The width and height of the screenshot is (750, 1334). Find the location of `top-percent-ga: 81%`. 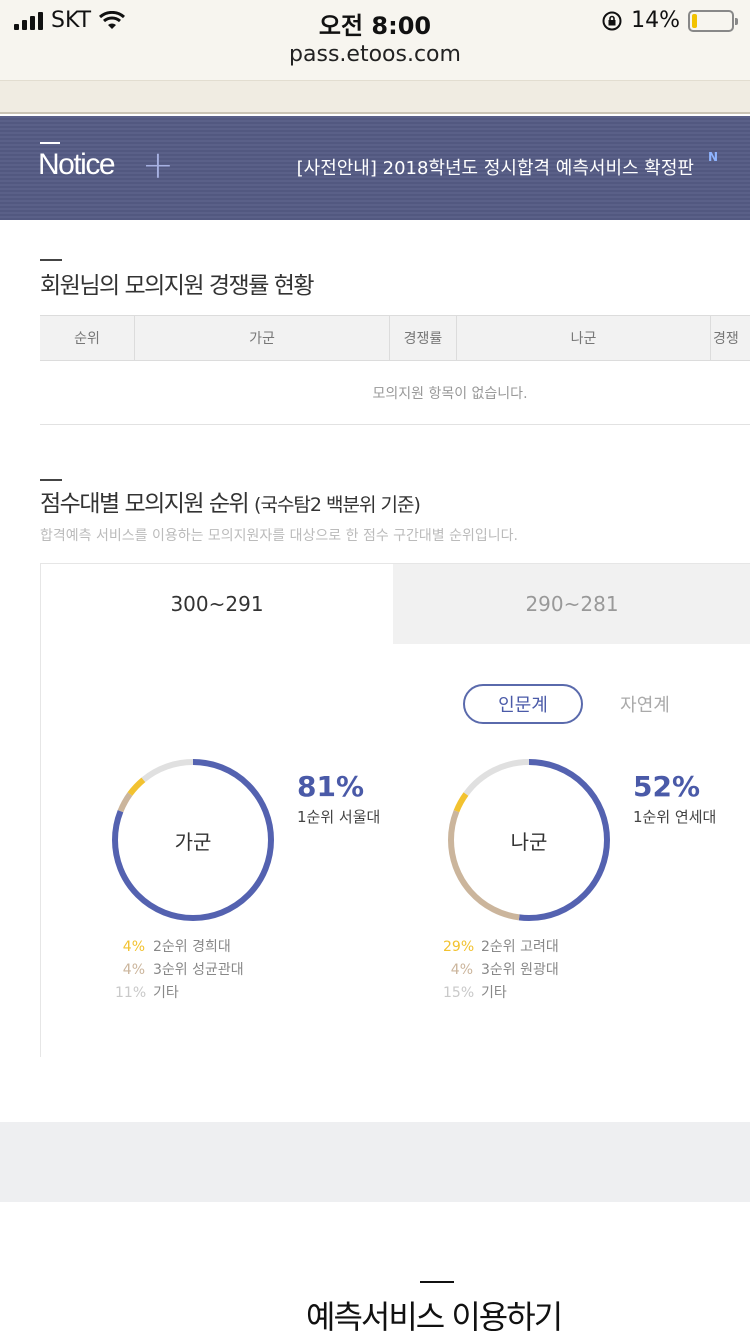

top-percent-ga: 81% is located at coordinates (331, 786).